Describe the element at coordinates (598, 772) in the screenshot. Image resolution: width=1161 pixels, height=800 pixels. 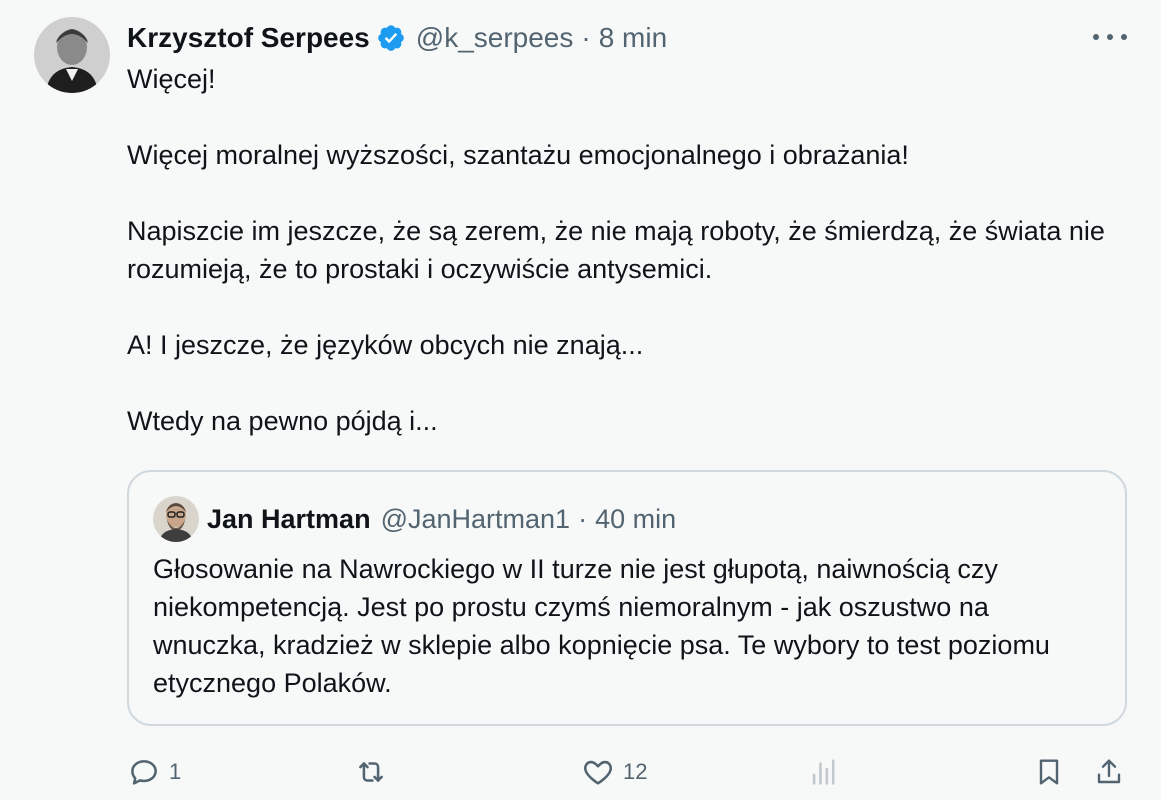
I see `heart-icon` at that location.